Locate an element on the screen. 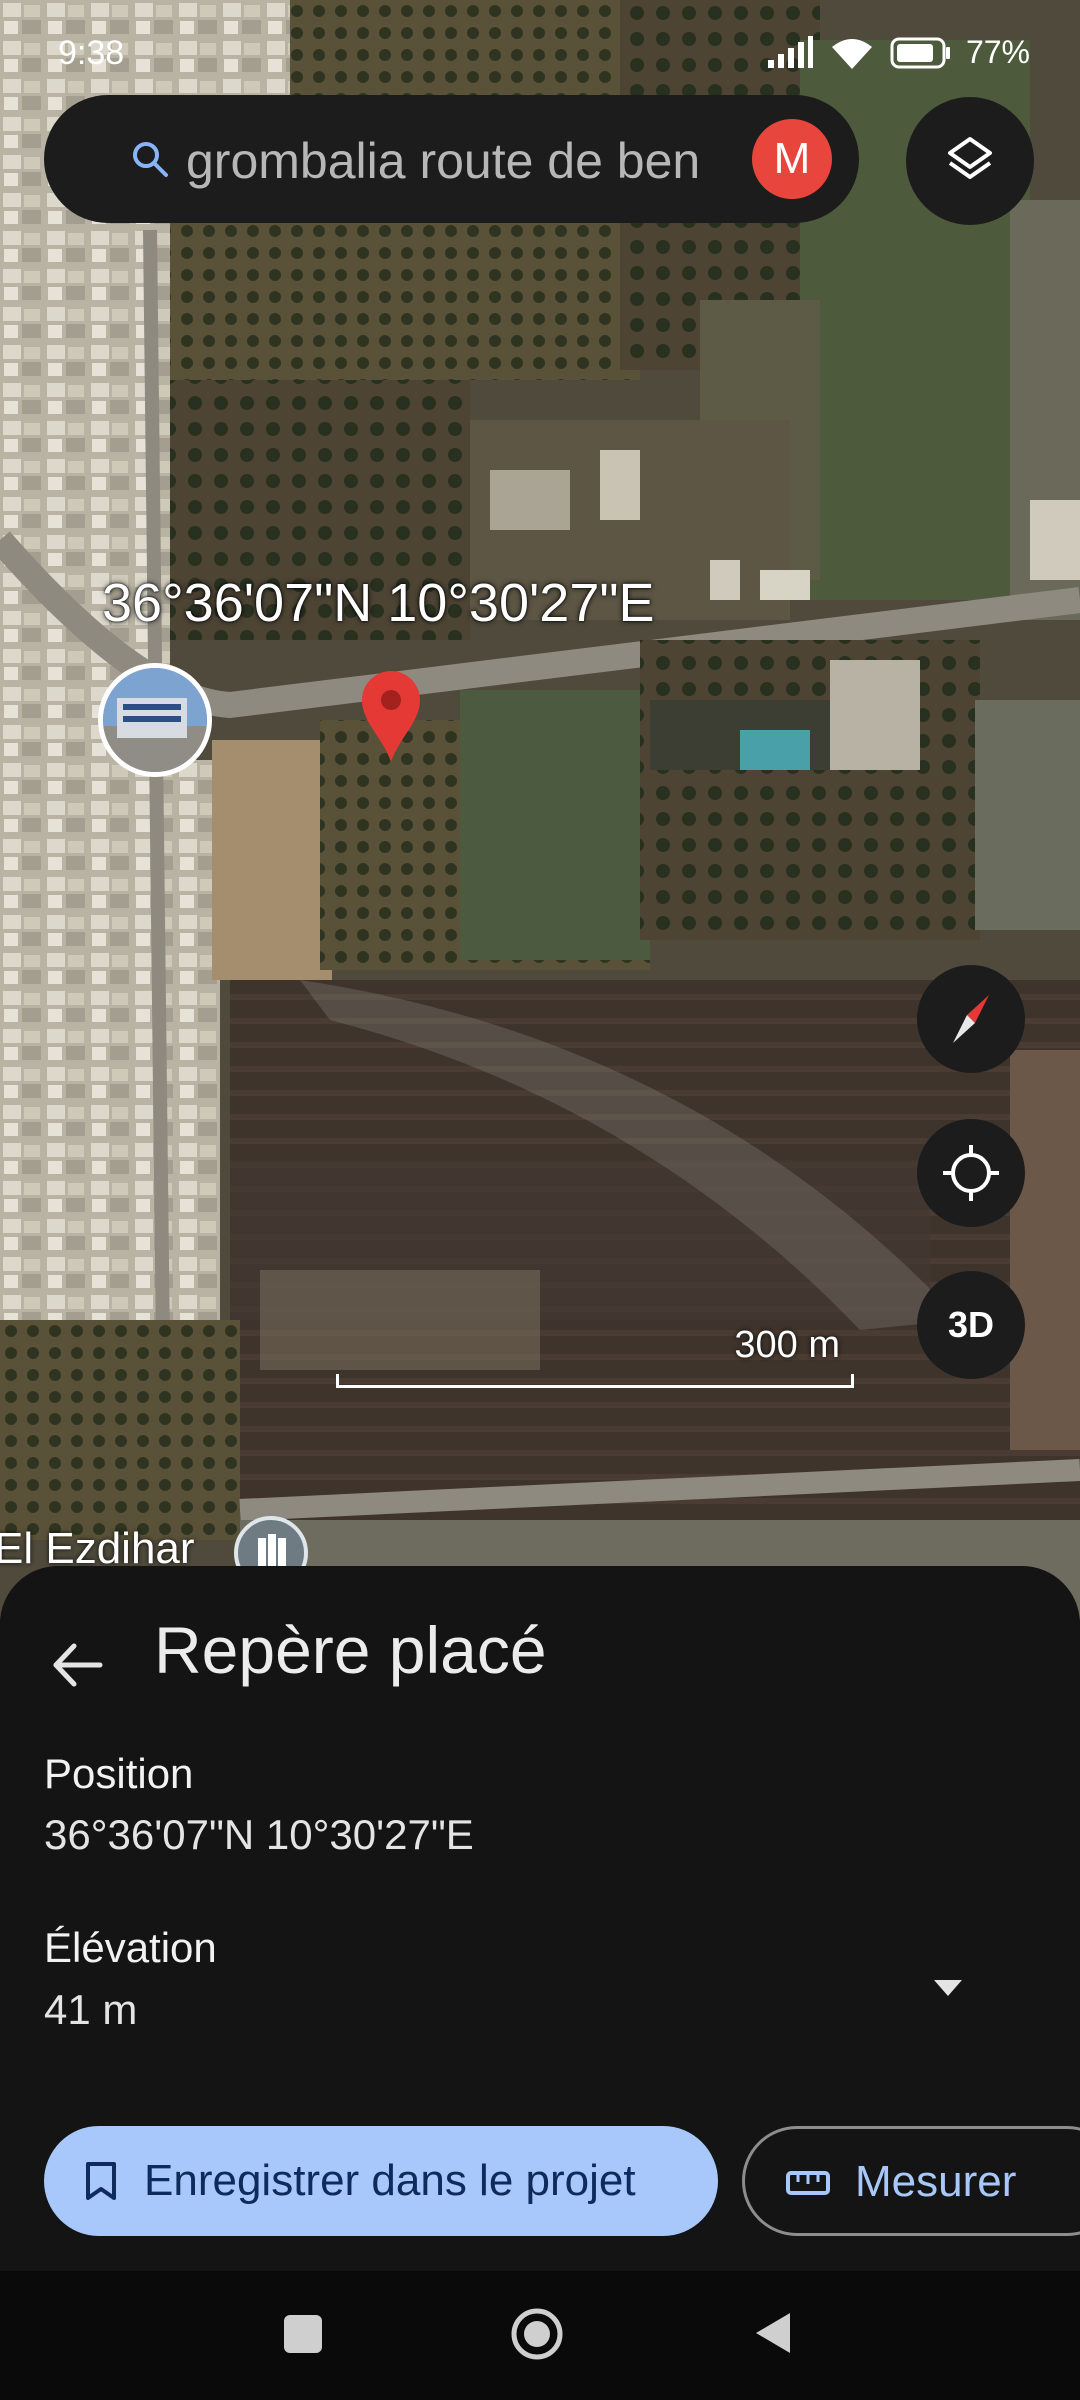 This screenshot has width=1080, height=2400. compass-button is located at coordinates (971, 1019).